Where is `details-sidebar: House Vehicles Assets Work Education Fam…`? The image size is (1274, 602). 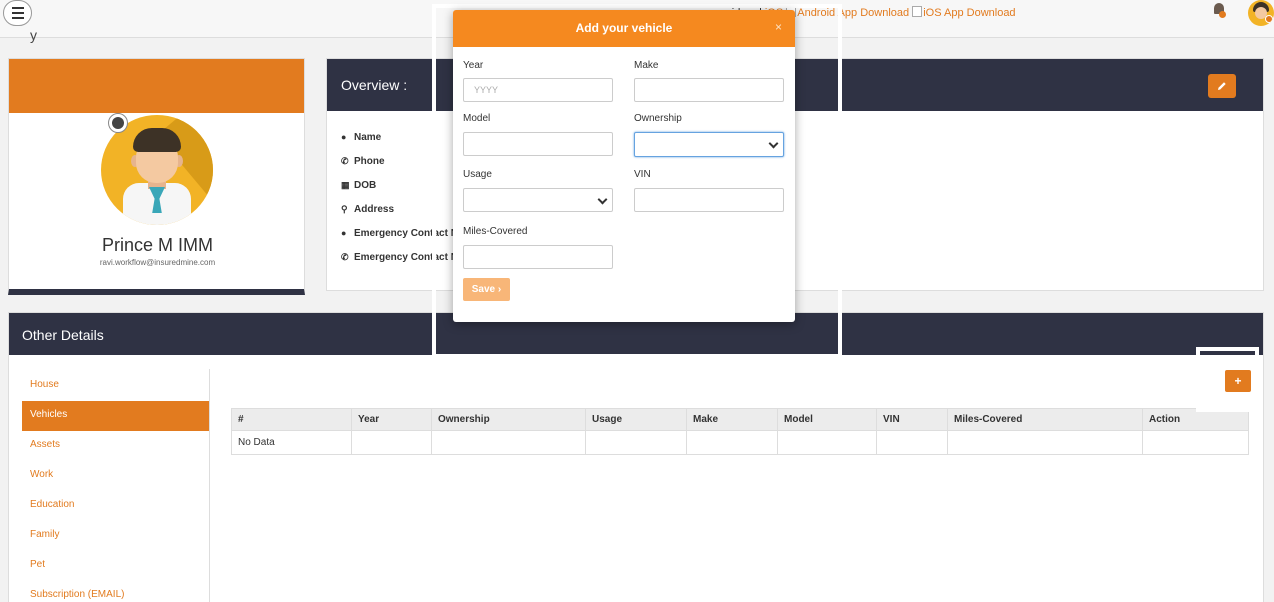 details-sidebar: House Vehicles Assets Work Education Fam… is located at coordinates (115, 486).